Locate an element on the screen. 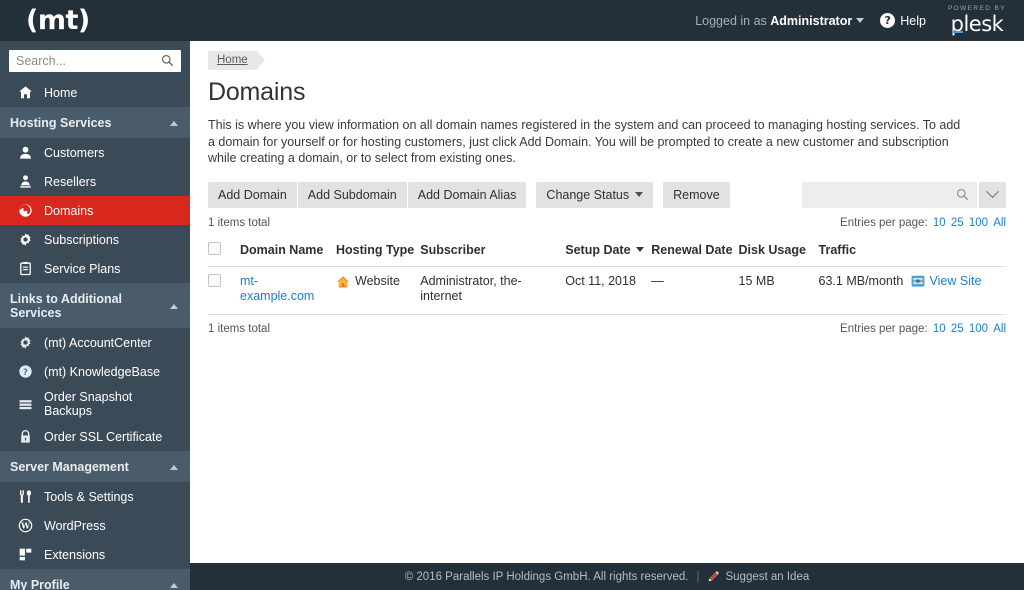 This screenshot has width=1024, height=590. sidebar-section-title: Links to Additional Services is located at coordinates (66, 306).